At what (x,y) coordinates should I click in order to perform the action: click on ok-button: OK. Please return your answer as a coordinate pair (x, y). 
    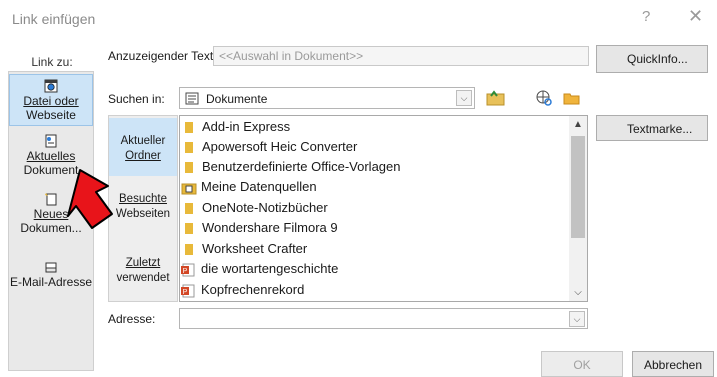
    Looking at the image, I should click on (582, 364).